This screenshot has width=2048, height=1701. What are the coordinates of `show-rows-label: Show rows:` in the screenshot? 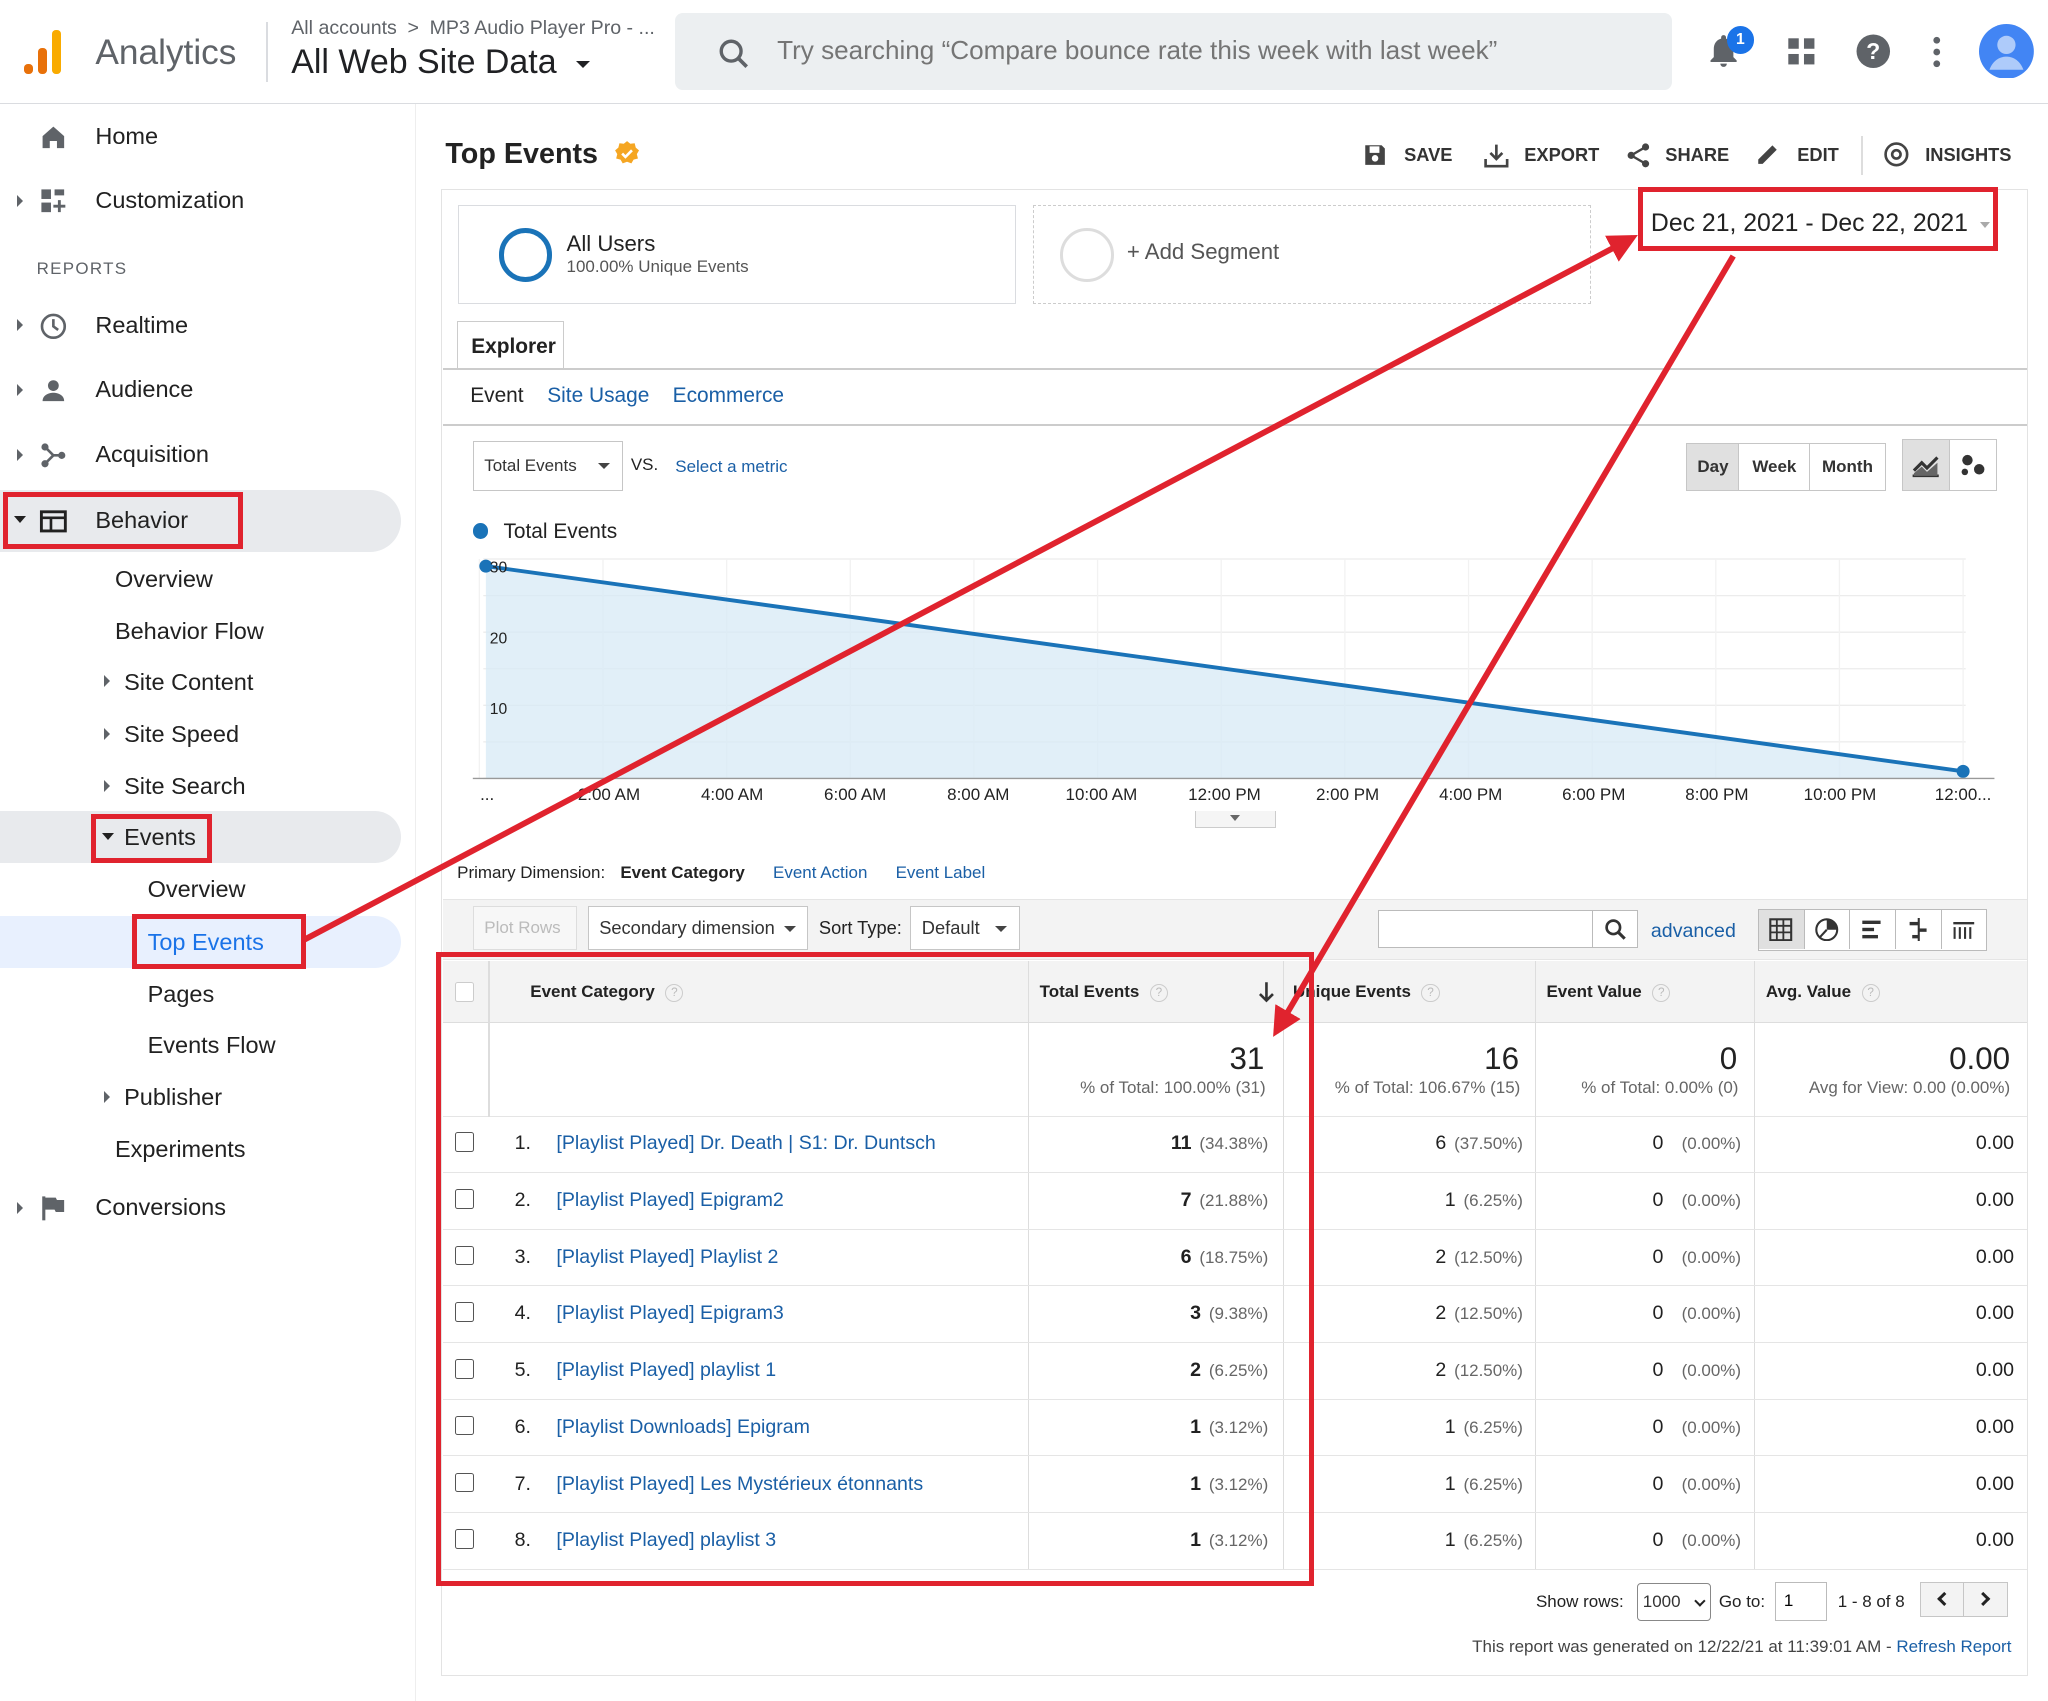 It's located at (1579, 1602).